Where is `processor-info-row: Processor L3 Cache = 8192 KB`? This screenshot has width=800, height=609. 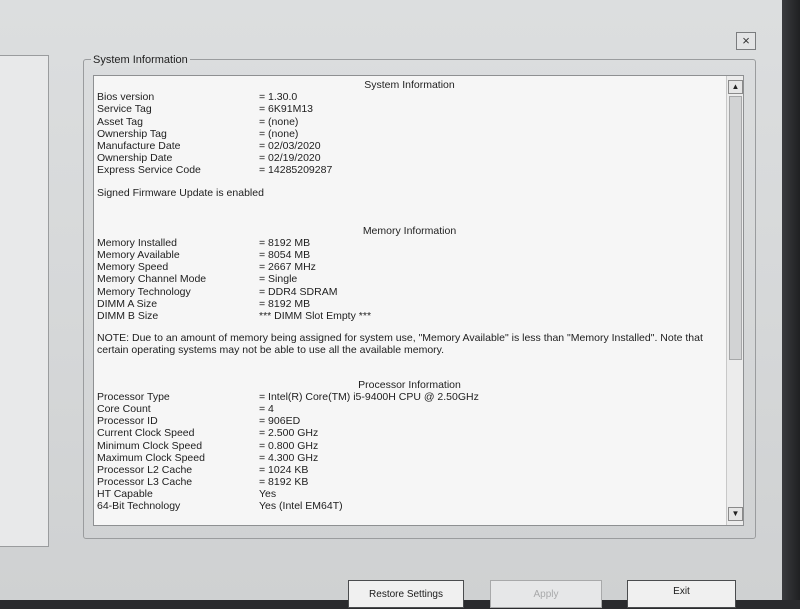
processor-info-row: Processor L3 Cache = 8192 KB is located at coordinates (409, 482).